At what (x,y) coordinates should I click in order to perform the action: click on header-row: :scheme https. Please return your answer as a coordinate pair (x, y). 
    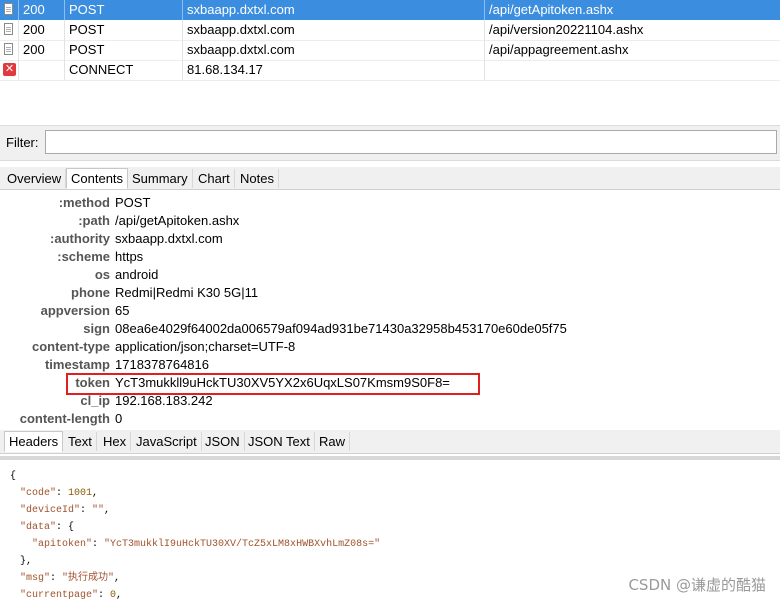
    Looking at the image, I should click on (390, 257).